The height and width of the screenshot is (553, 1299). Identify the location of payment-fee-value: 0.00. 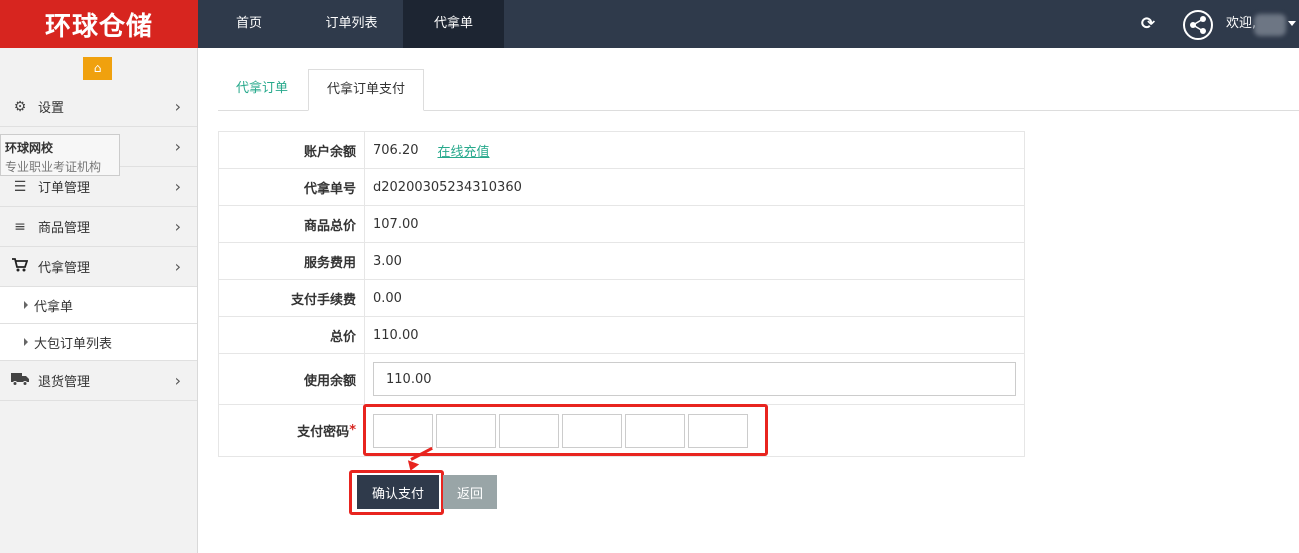
(387, 298).